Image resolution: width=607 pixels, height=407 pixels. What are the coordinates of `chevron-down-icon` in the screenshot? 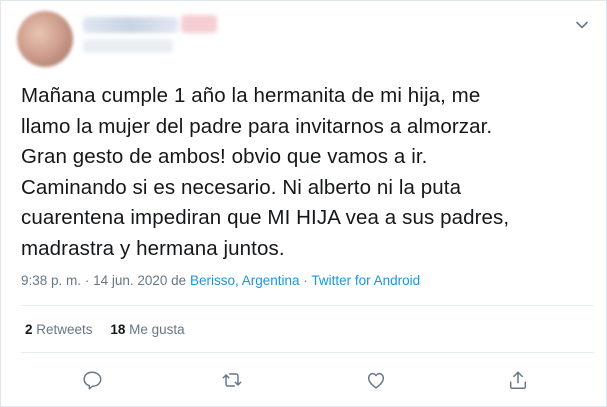 It's located at (582, 25).